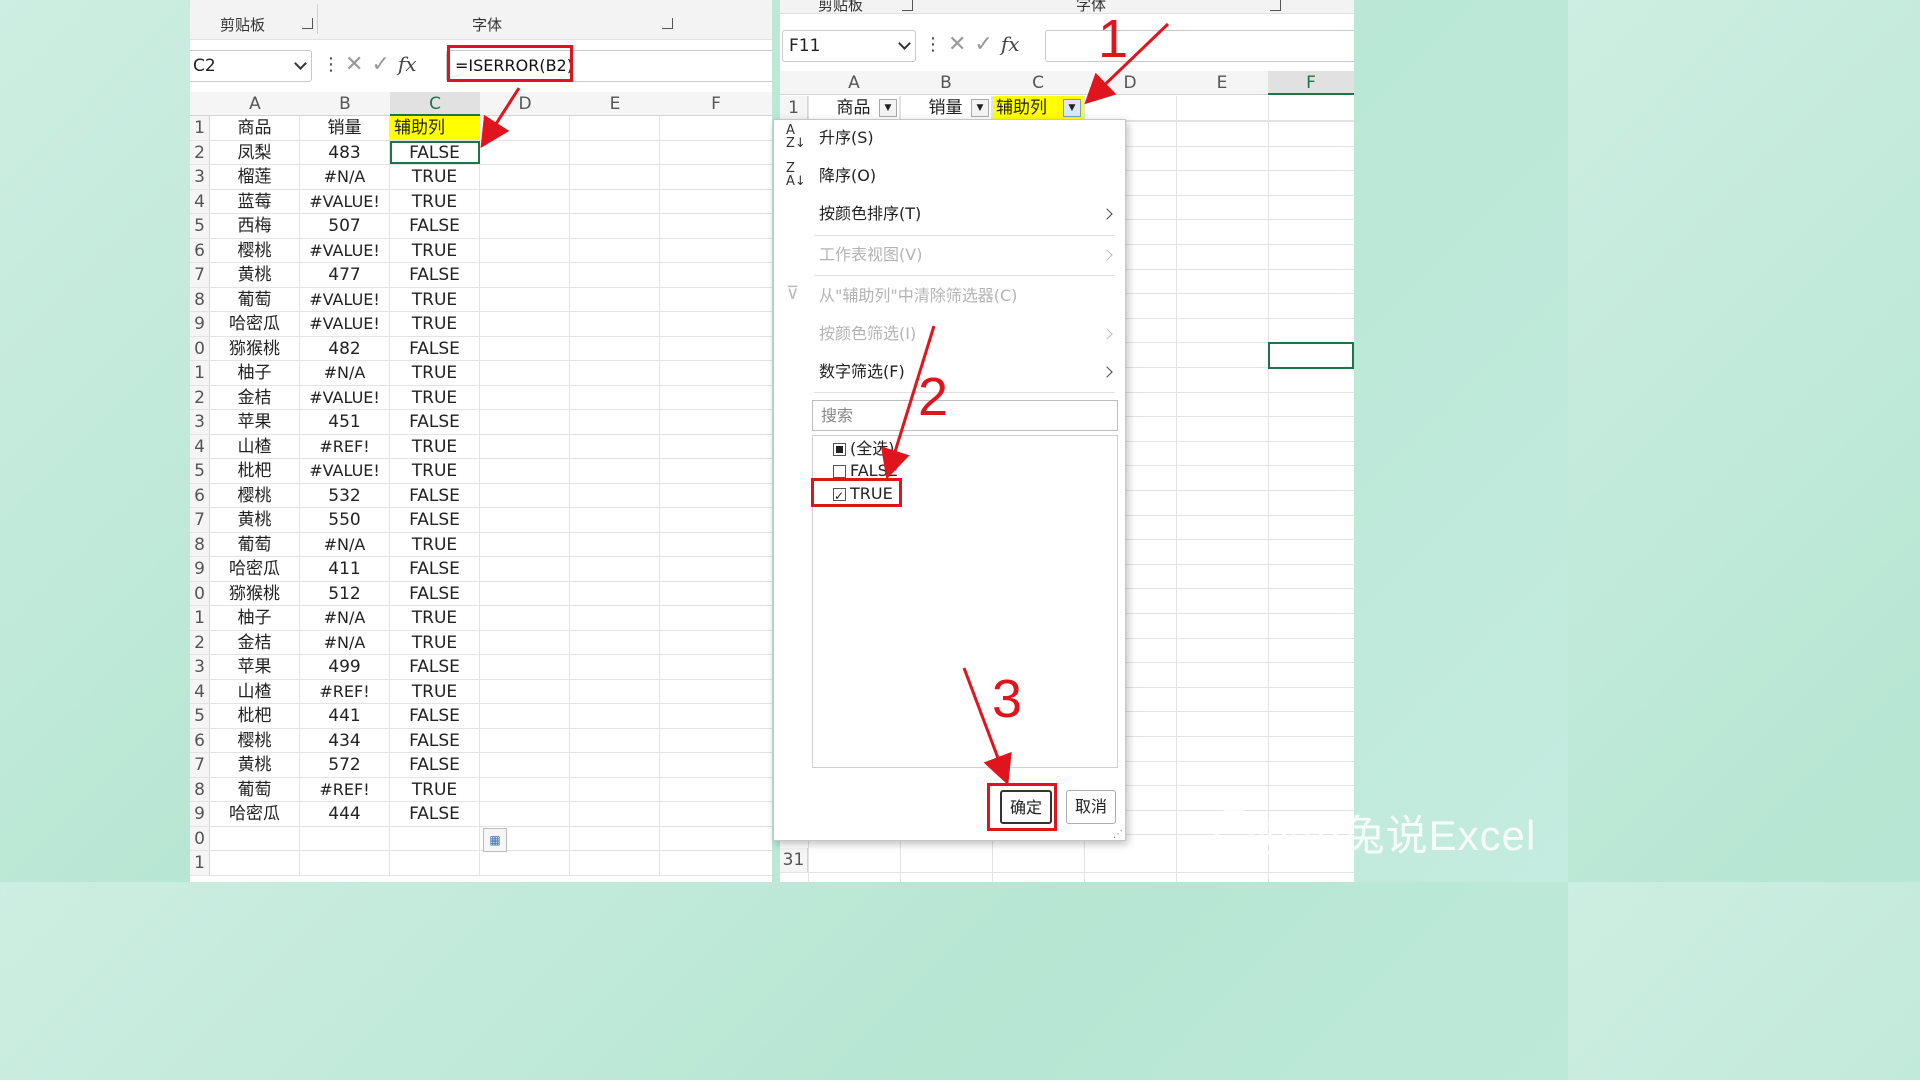  What do you see at coordinates (933, 397) in the screenshot?
I see `step-number-2: 2` at bounding box center [933, 397].